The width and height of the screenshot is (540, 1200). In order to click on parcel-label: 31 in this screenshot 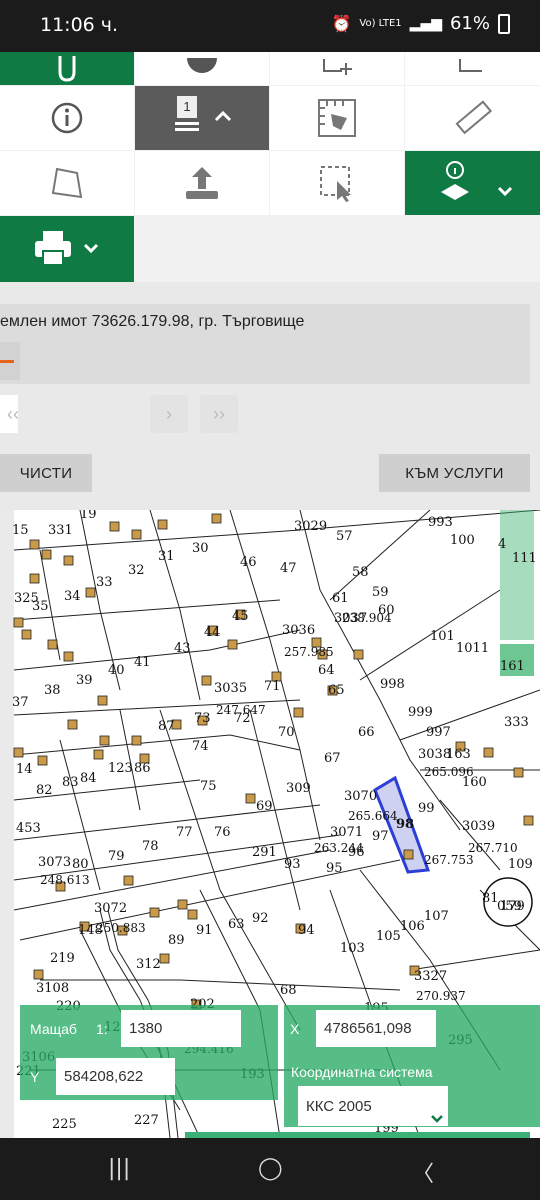, I will do `click(166, 556)`.